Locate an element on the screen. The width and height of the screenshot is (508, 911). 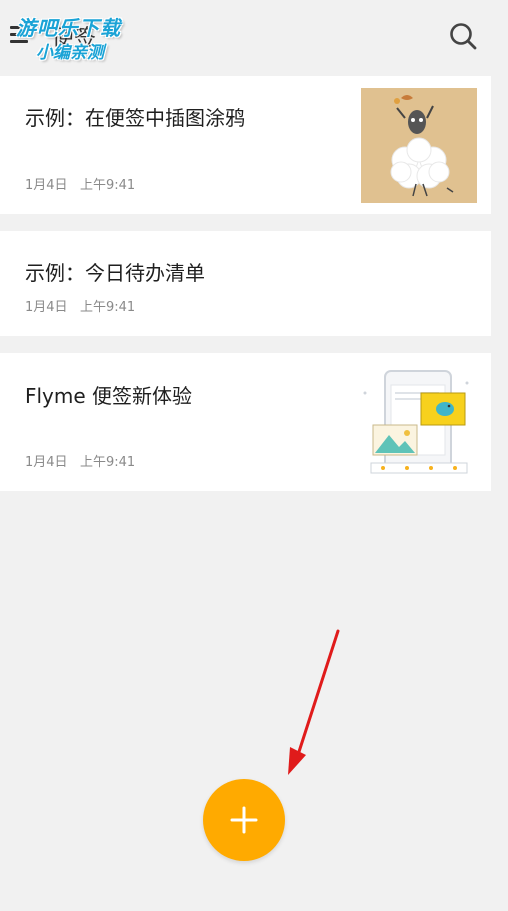
watermark-logo: 游吧乐下载 小编亲测 is located at coordinates (81, 38).